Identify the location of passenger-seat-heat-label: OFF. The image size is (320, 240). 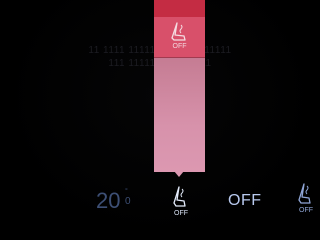
(306, 210).